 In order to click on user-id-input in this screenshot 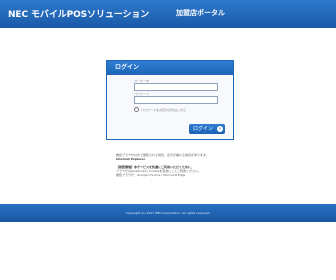, I will do `click(176, 87)`.